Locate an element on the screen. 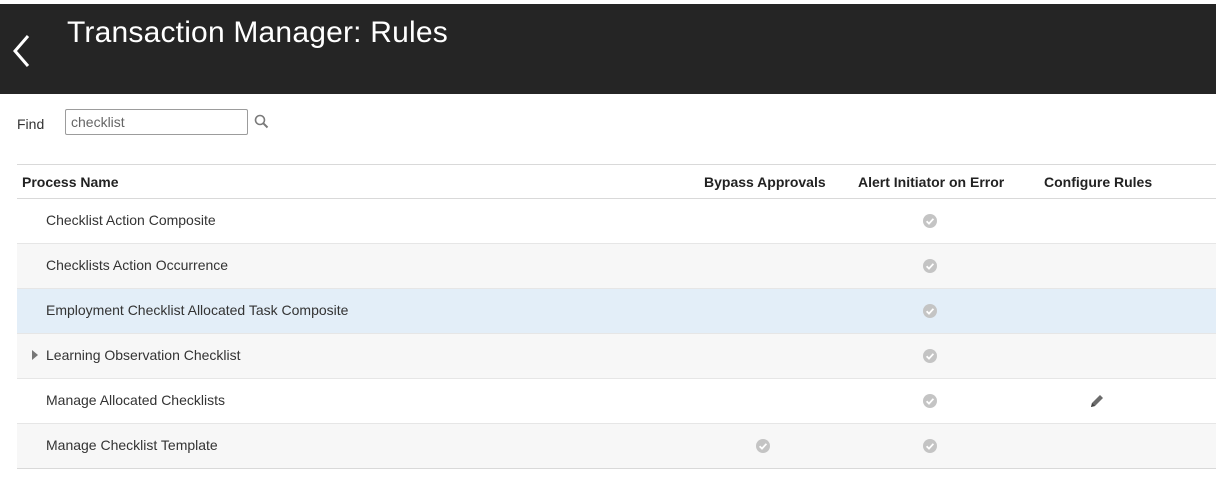 The width and height of the screenshot is (1216, 486). page-title: Transaction Manager: Rules is located at coordinates (257, 32).